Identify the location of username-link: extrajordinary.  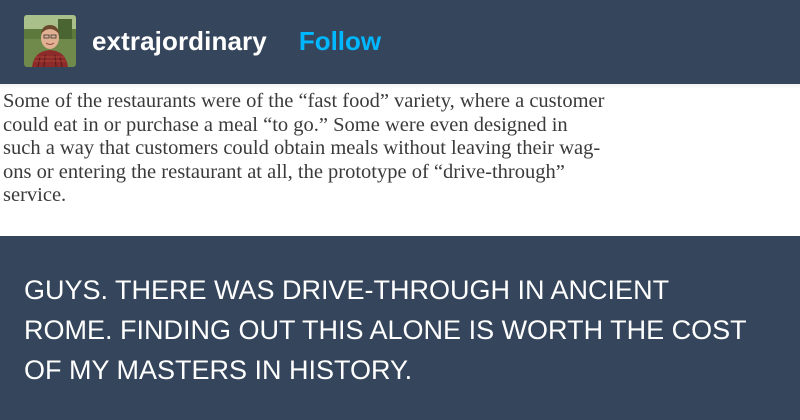
(179, 41).